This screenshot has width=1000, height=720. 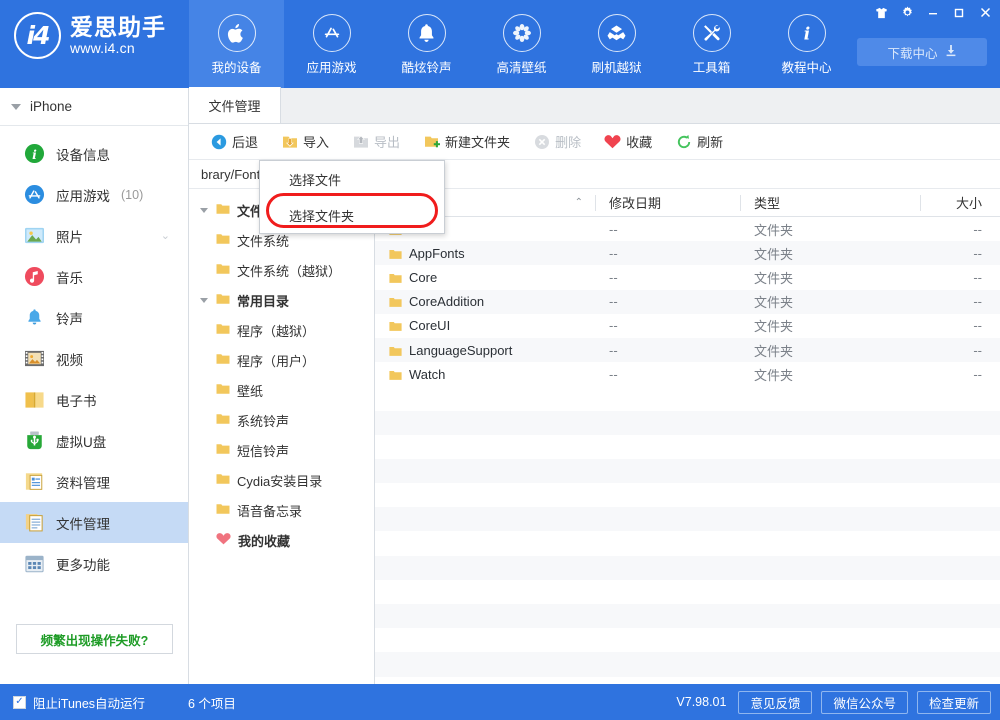 I want to click on toolbar-label: 刷新, so click(x=710, y=142).